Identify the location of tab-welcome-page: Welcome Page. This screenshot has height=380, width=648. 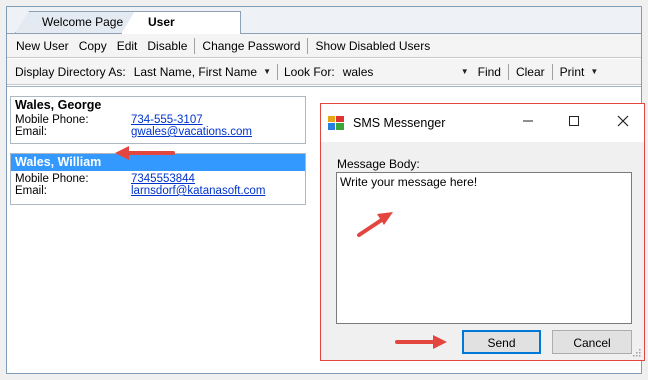
(76, 22).